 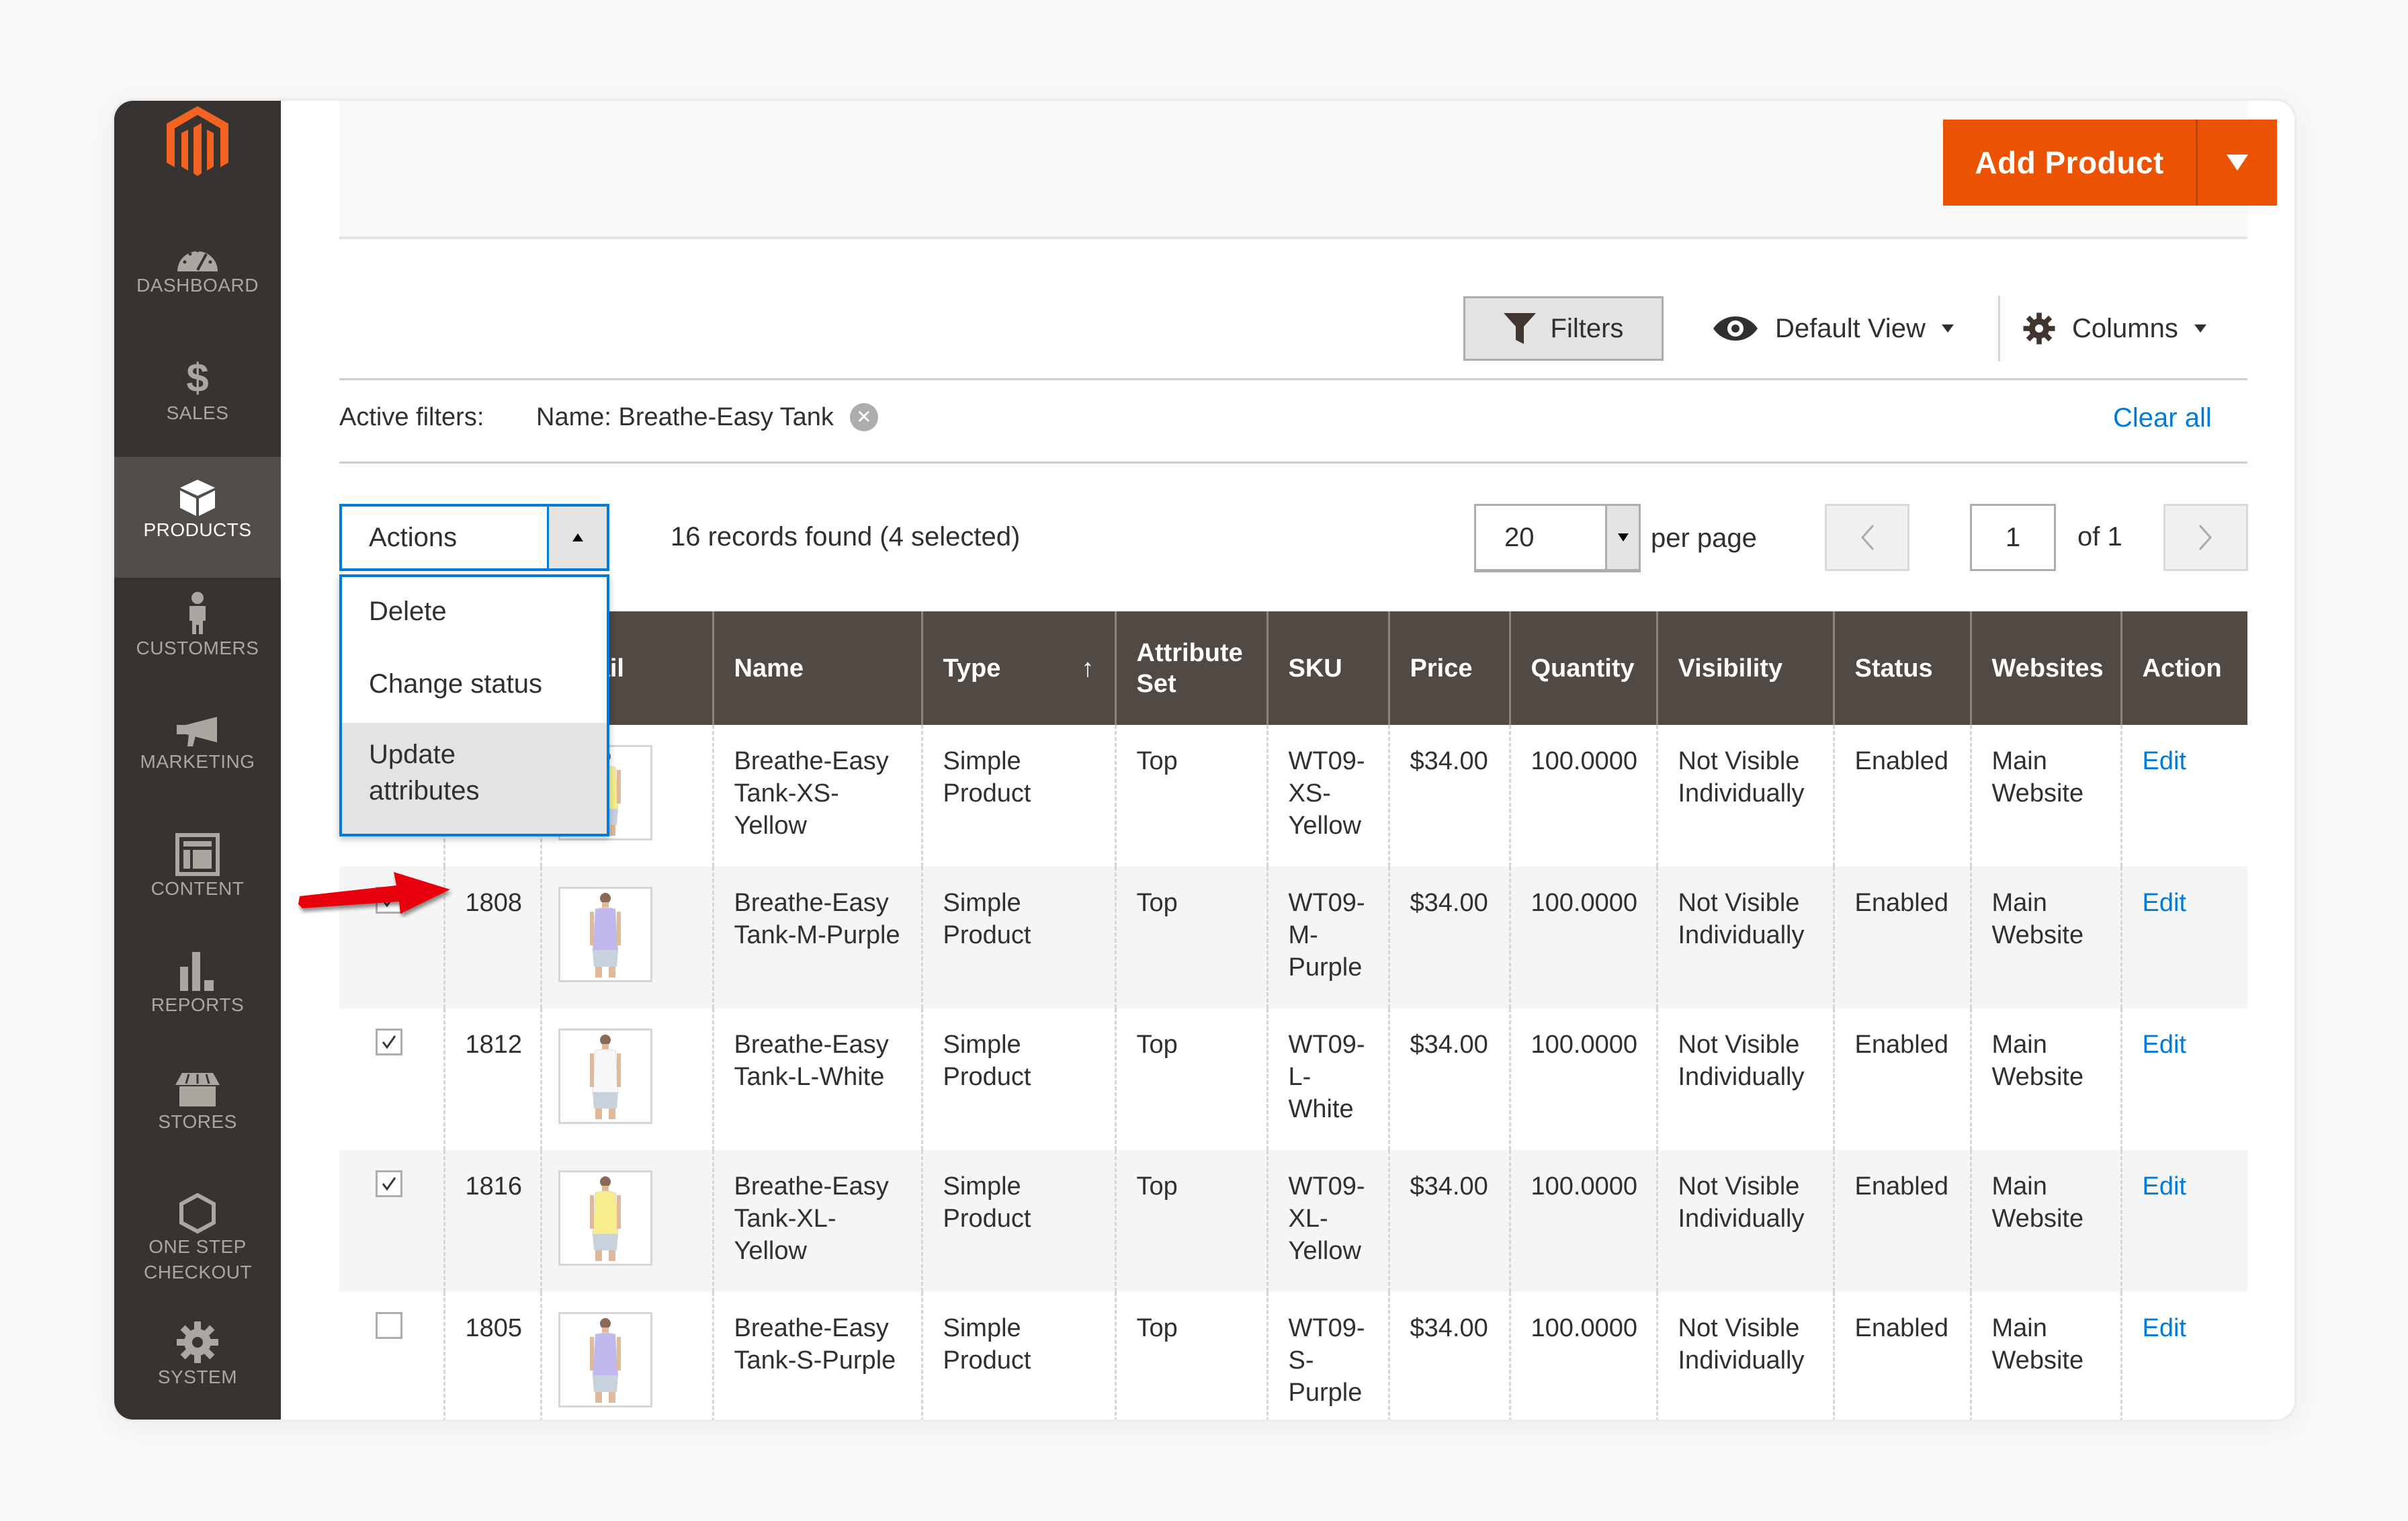 I want to click on sidebar-item-sales: $ Sales, so click(x=197, y=406).